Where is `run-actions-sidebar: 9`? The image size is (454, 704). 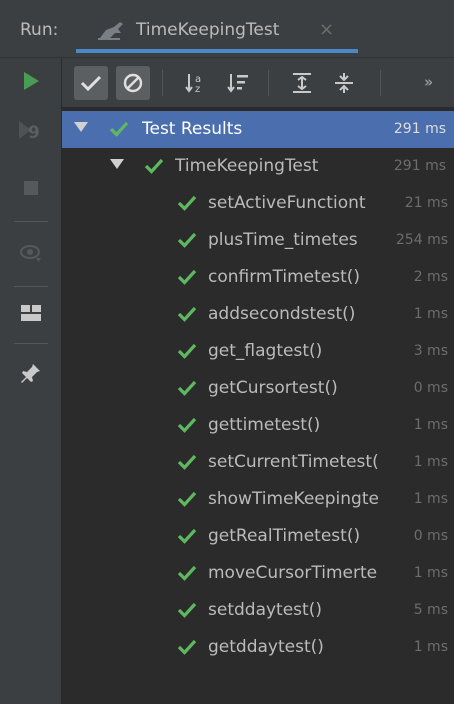 run-actions-sidebar: 9 is located at coordinates (31, 381).